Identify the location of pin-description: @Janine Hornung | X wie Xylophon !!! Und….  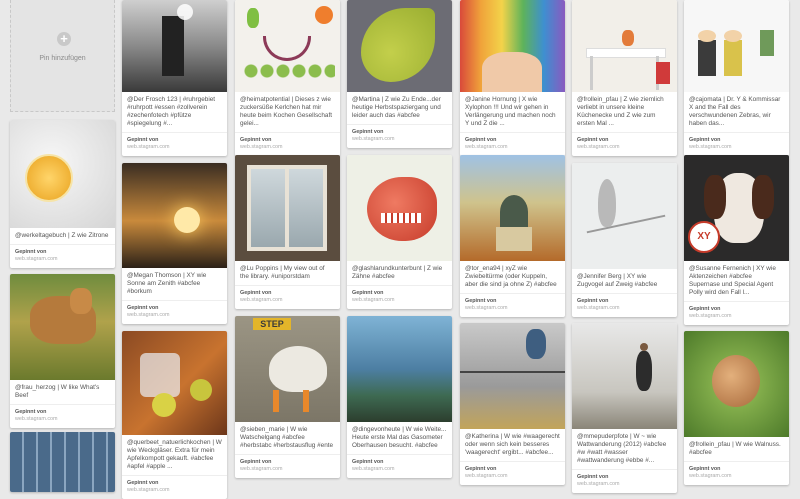
(512, 112).